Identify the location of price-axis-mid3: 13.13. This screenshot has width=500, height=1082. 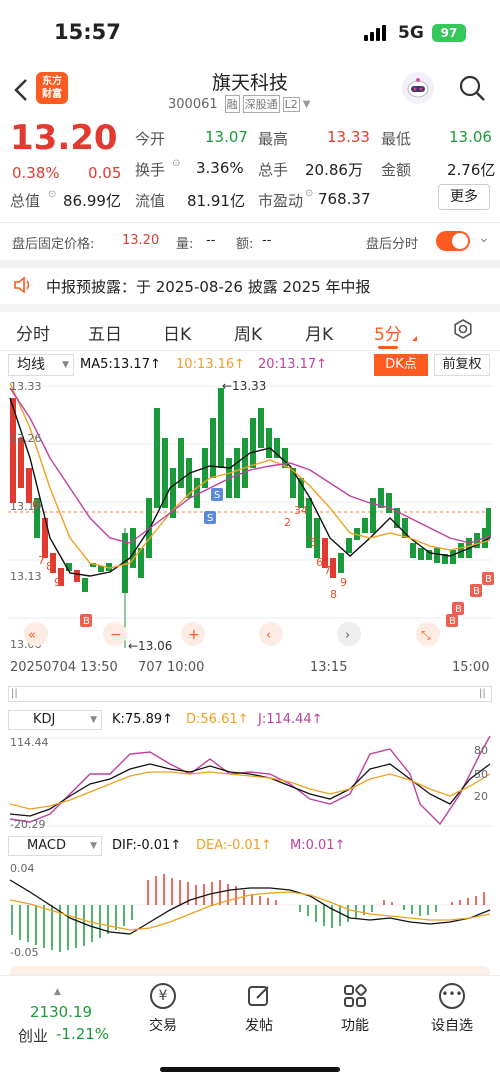
(26, 576).